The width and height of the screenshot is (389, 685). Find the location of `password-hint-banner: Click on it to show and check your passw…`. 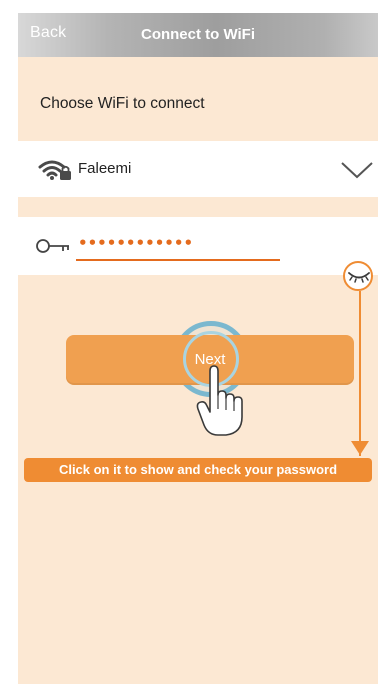

password-hint-banner: Click on it to show and check your passw… is located at coordinates (198, 470).